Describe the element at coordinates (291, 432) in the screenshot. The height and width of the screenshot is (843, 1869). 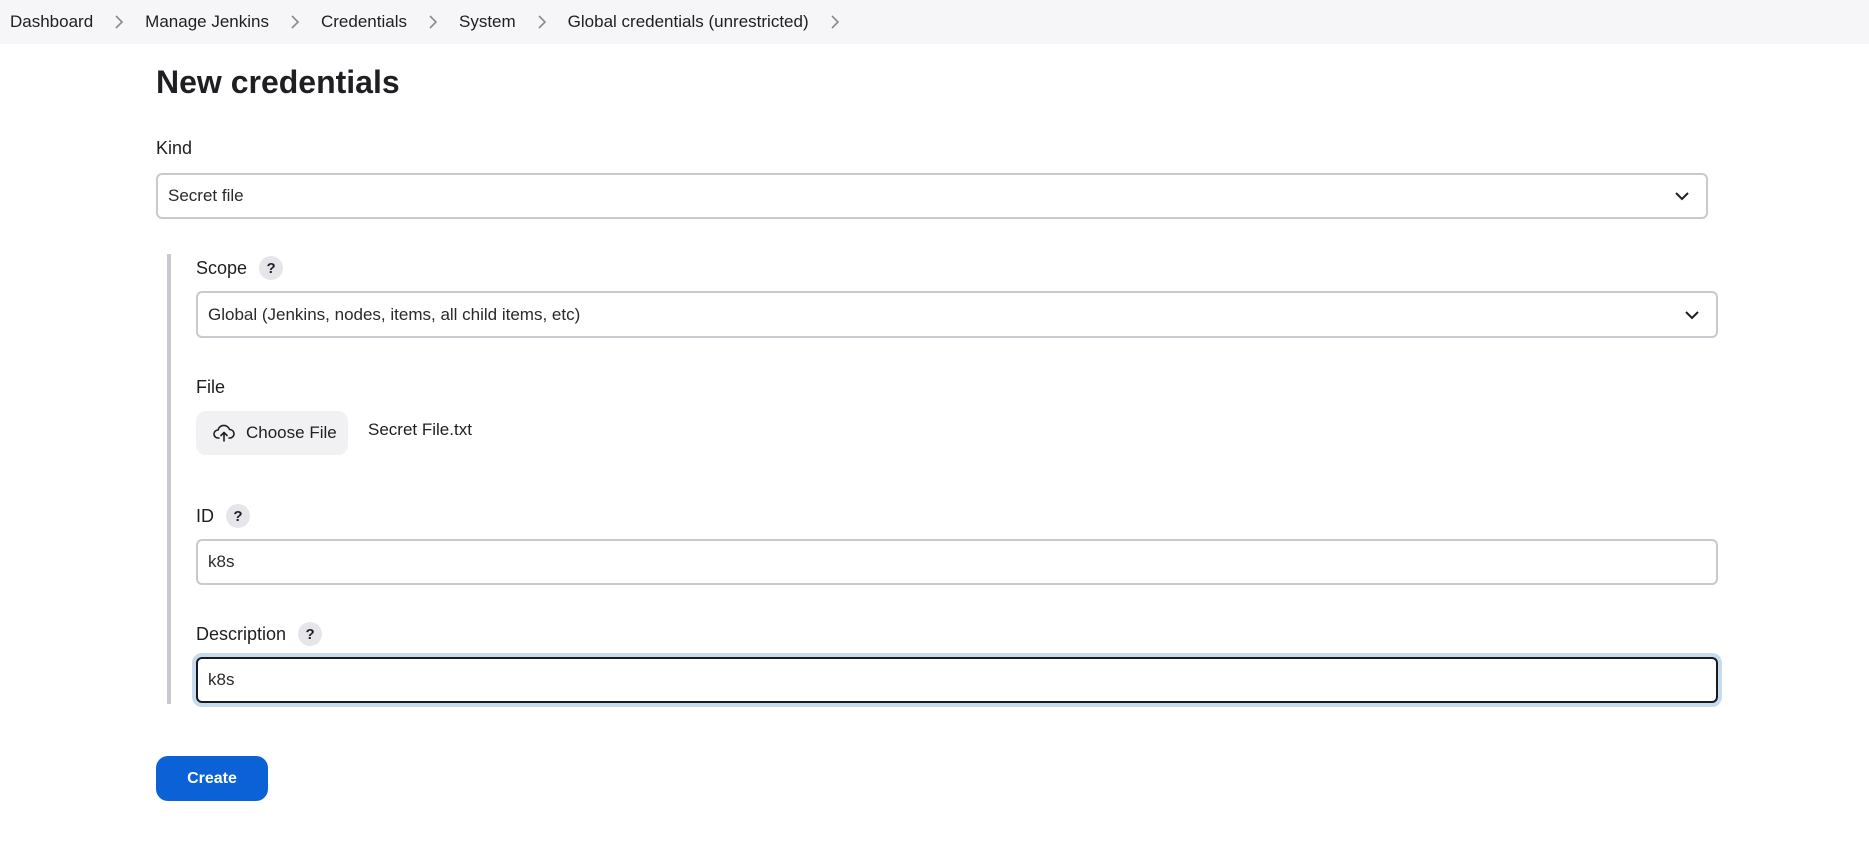
I see `choose-file-label: Choose File` at that location.